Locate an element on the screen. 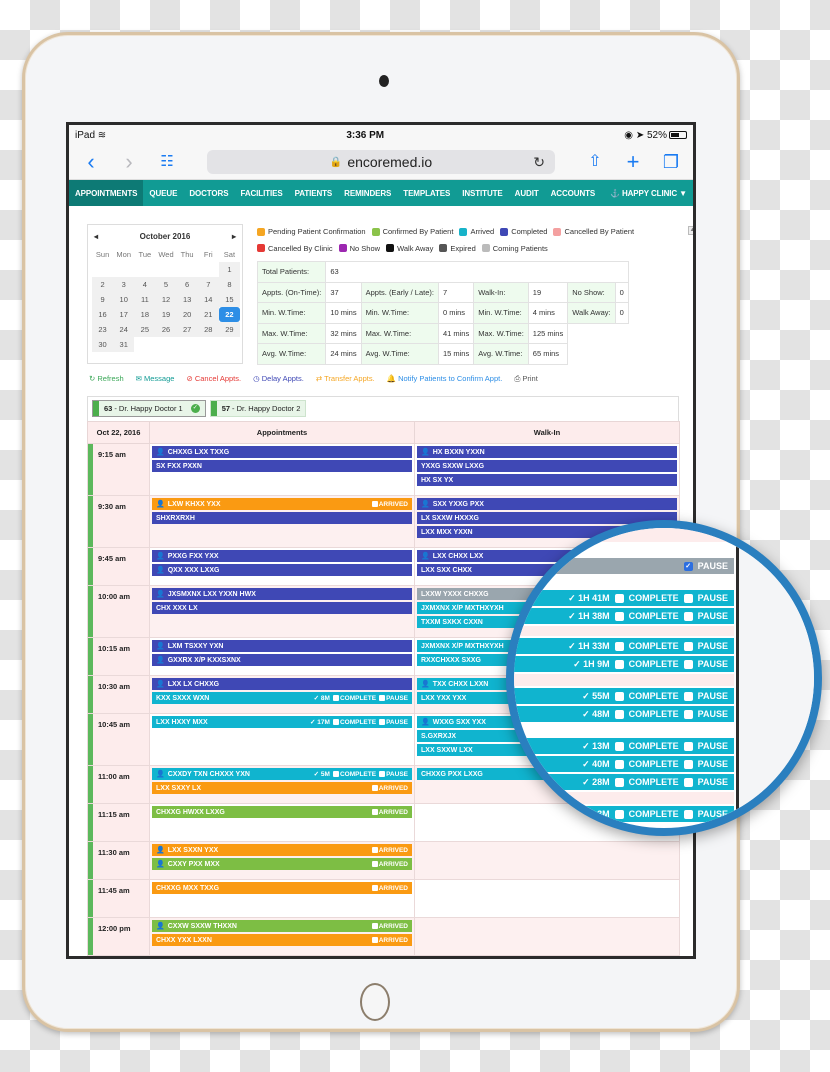 This screenshot has width=830, height=1072. calendar-day: 22 is located at coordinates (229, 314).